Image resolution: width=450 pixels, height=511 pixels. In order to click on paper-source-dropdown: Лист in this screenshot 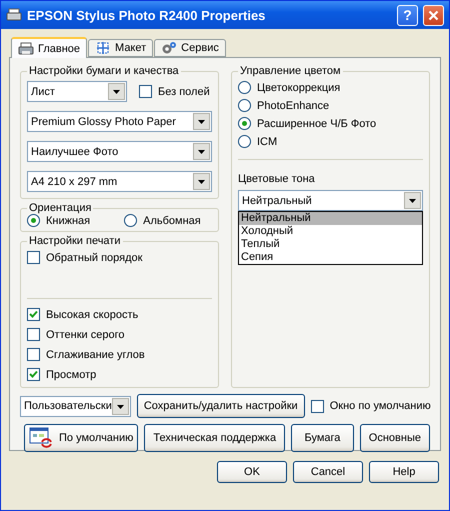, I will do `click(77, 91)`.